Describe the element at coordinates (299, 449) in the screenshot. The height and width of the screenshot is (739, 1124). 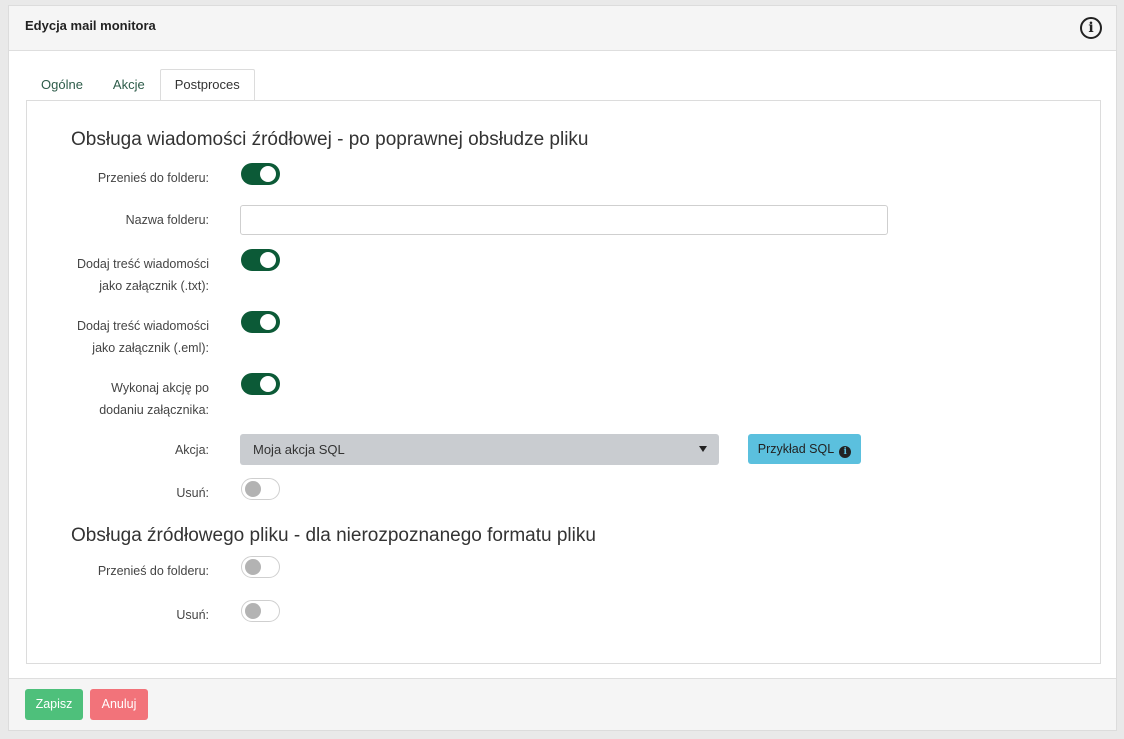
I see `action-select-value: Moja akcja SQL` at that location.